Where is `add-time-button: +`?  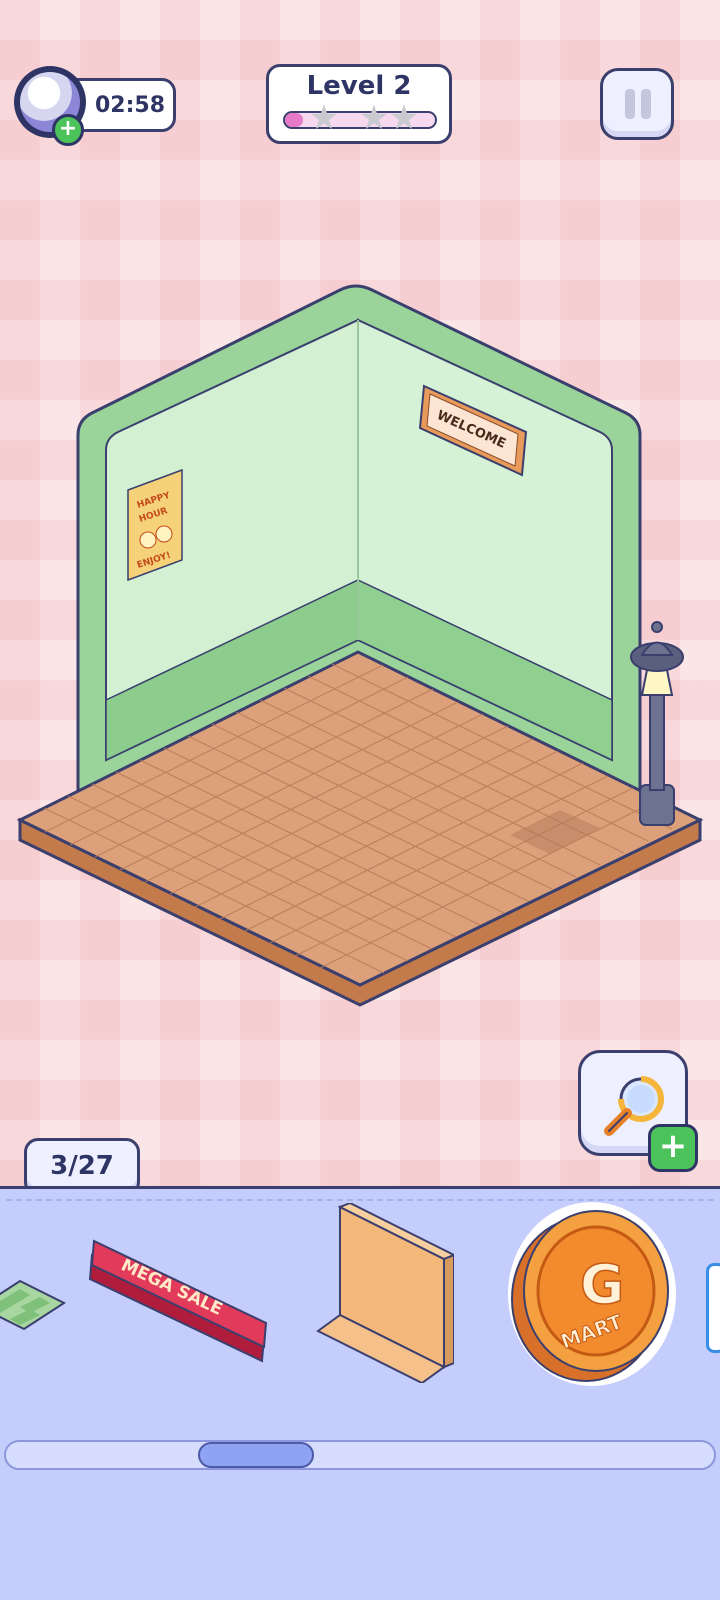
add-time-button: + is located at coordinates (68, 130).